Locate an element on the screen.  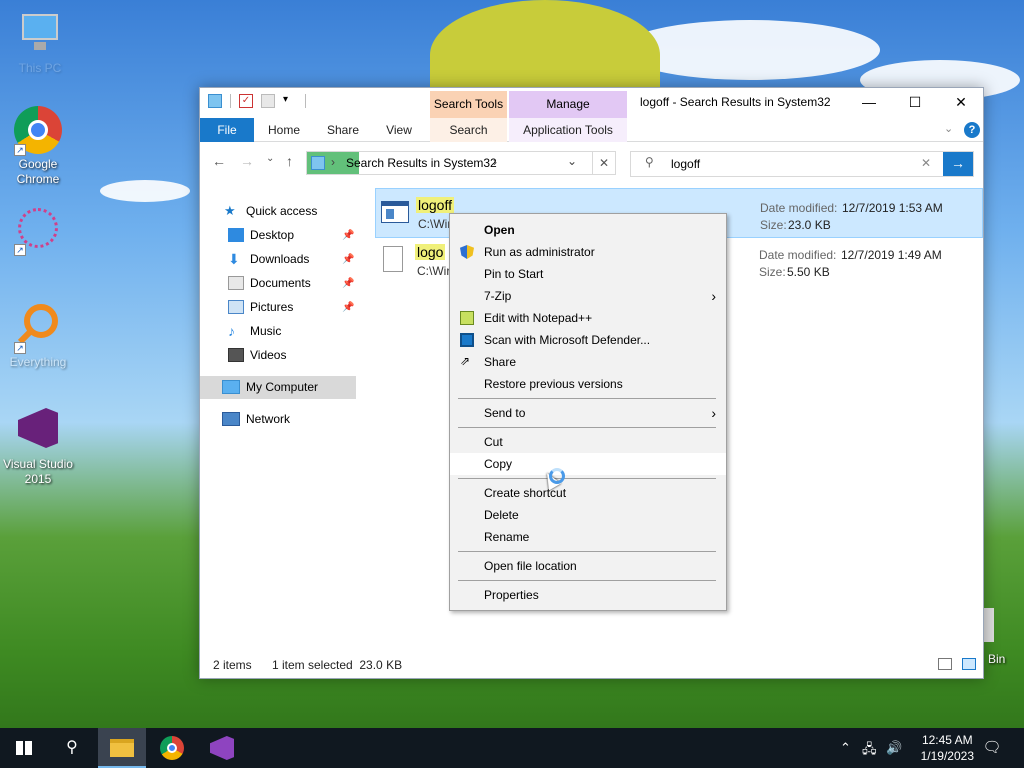
menu-item-label: Run as administrator is located at coordinates (539, 252).